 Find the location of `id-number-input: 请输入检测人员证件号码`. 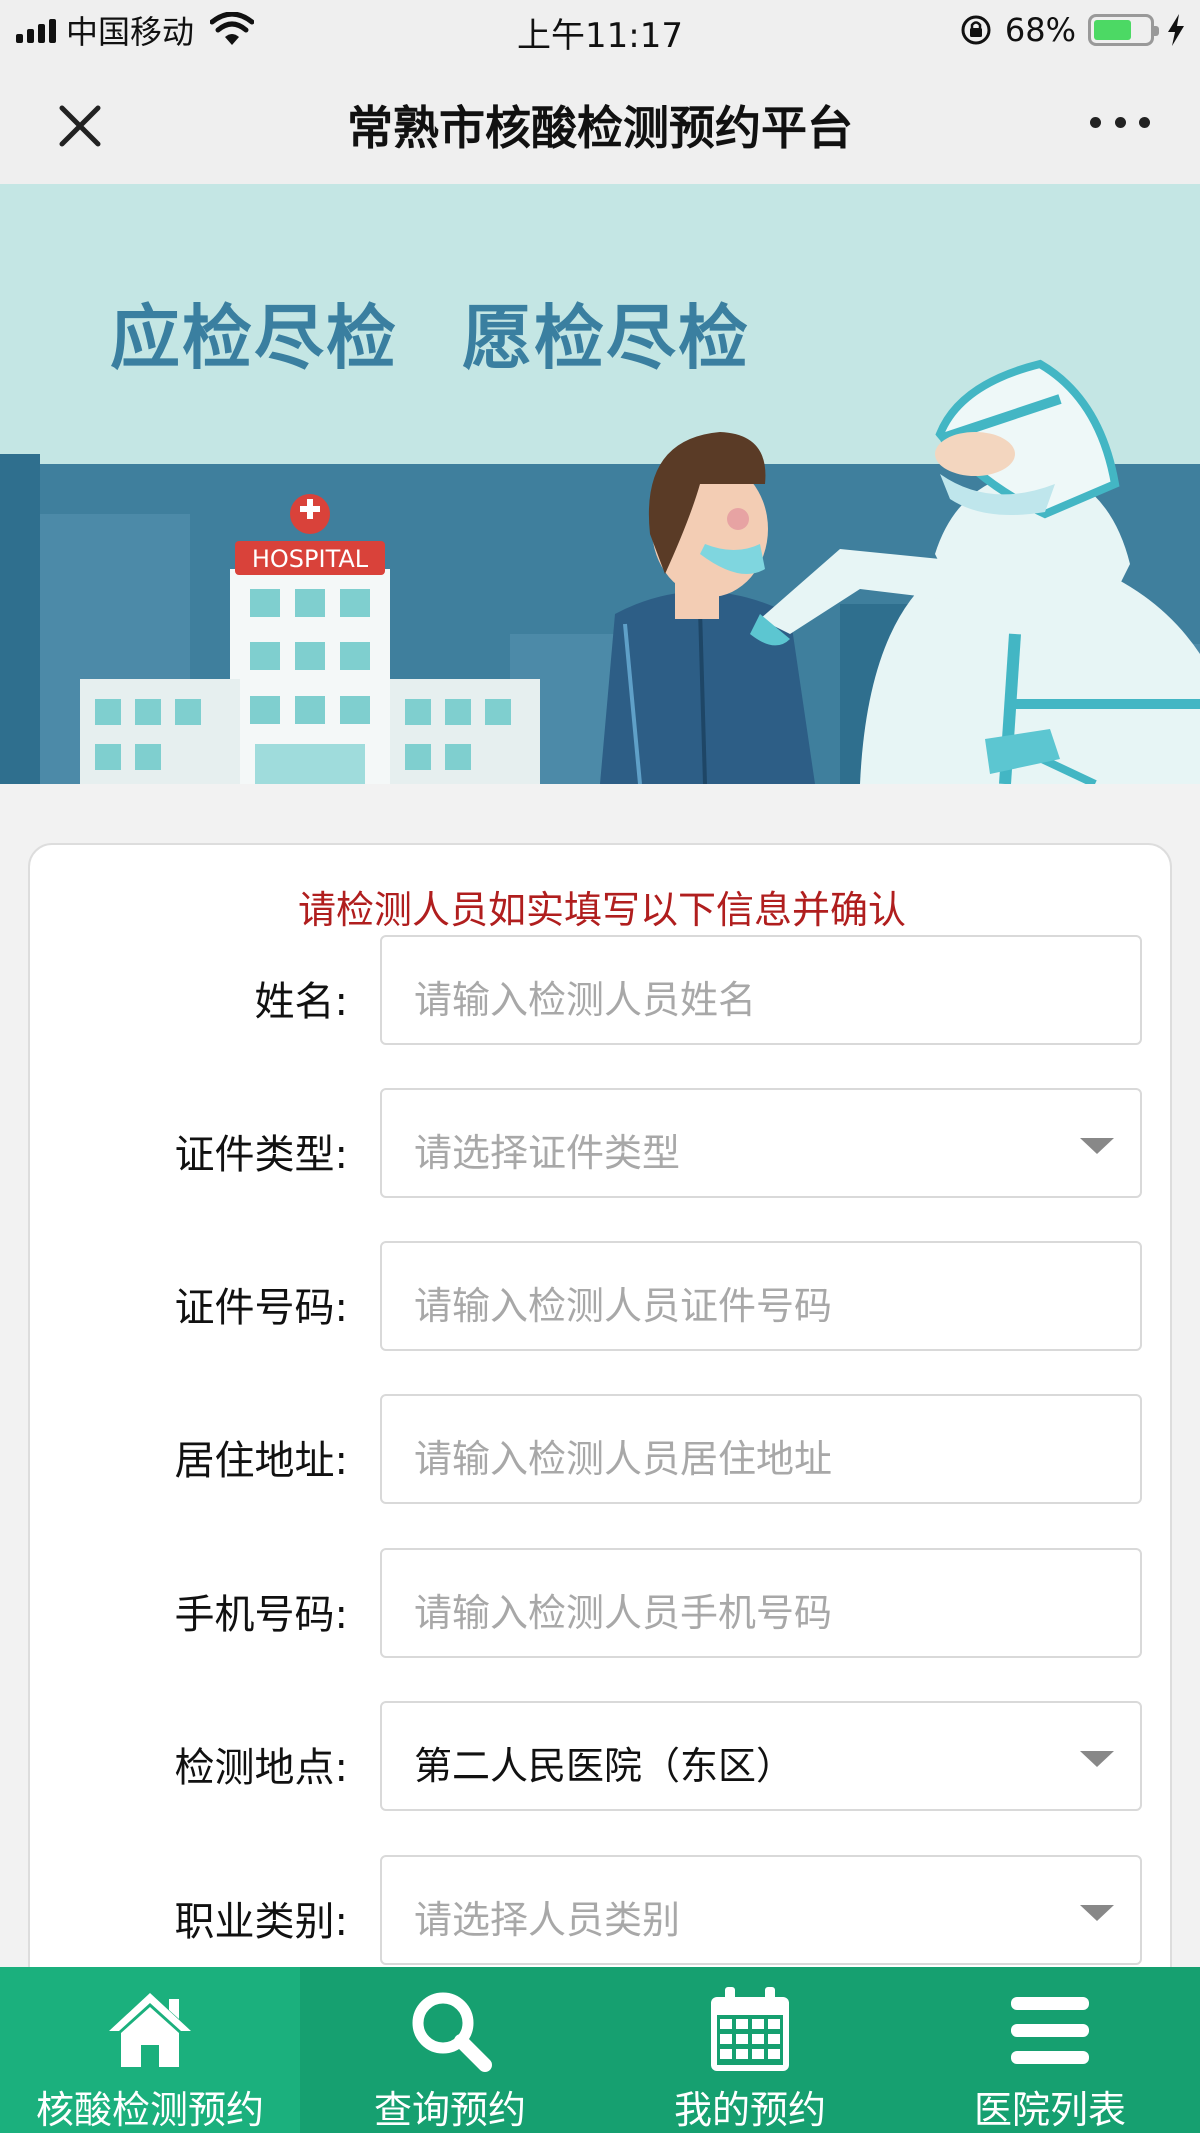

id-number-input: 请输入检测人员证件号码 is located at coordinates (761, 1296).